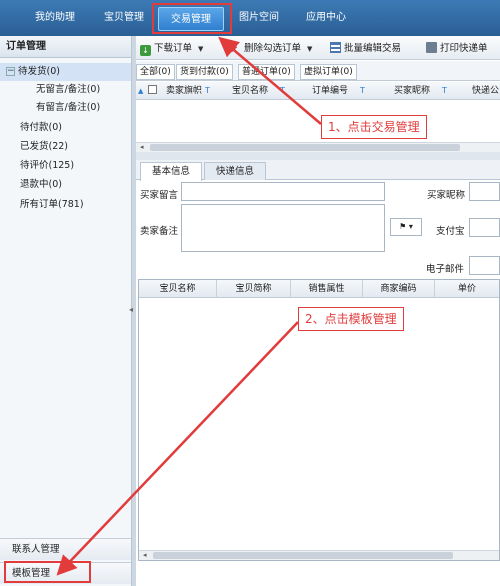 The width and height of the screenshot is (500, 586). What do you see at coordinates (235, 171) in the screenshot?
I see `tab-express-info: 快递信息` at bounding box center [235, 171].